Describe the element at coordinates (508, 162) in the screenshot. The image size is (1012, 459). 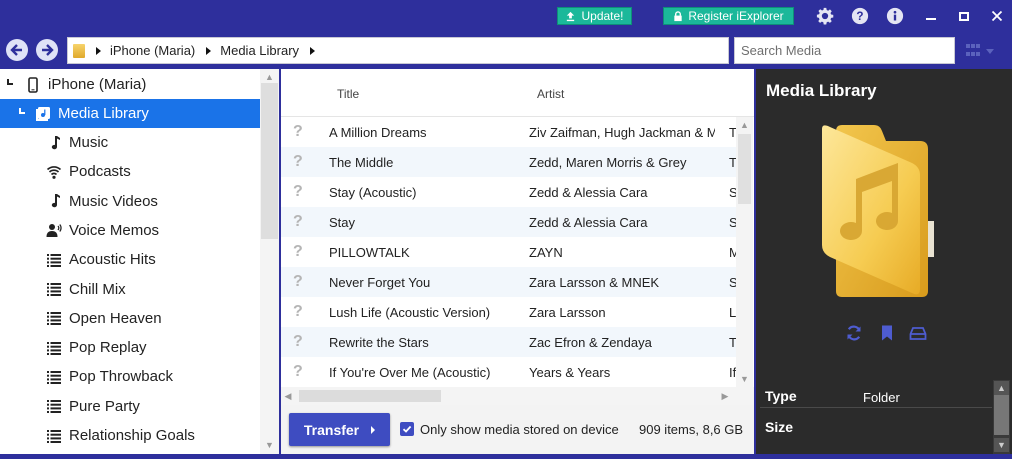
I see `table-row: ? The Middle Zedd, Maren Morris & Grey T` at that location.